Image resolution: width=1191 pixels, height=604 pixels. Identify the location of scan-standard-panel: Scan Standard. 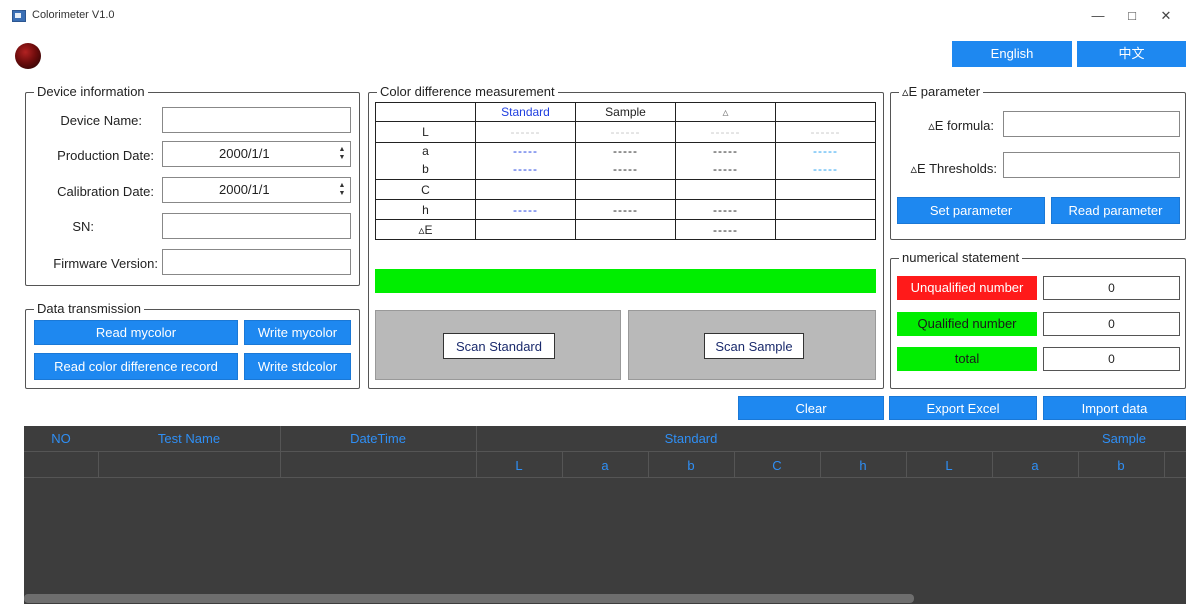
(498, 345).